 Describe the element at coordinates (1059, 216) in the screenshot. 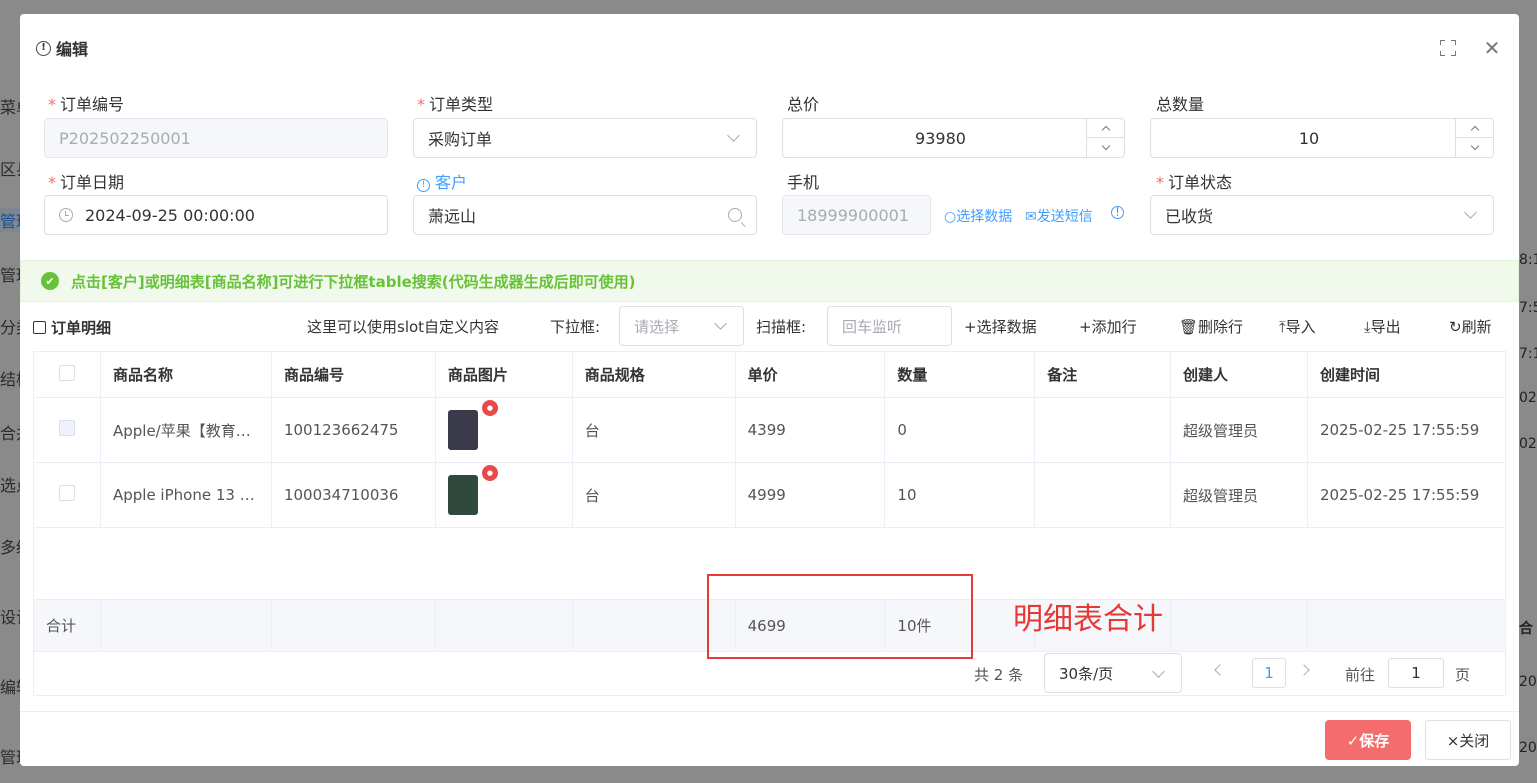

I see `send-sms-link: ✉发送短信` at that location.